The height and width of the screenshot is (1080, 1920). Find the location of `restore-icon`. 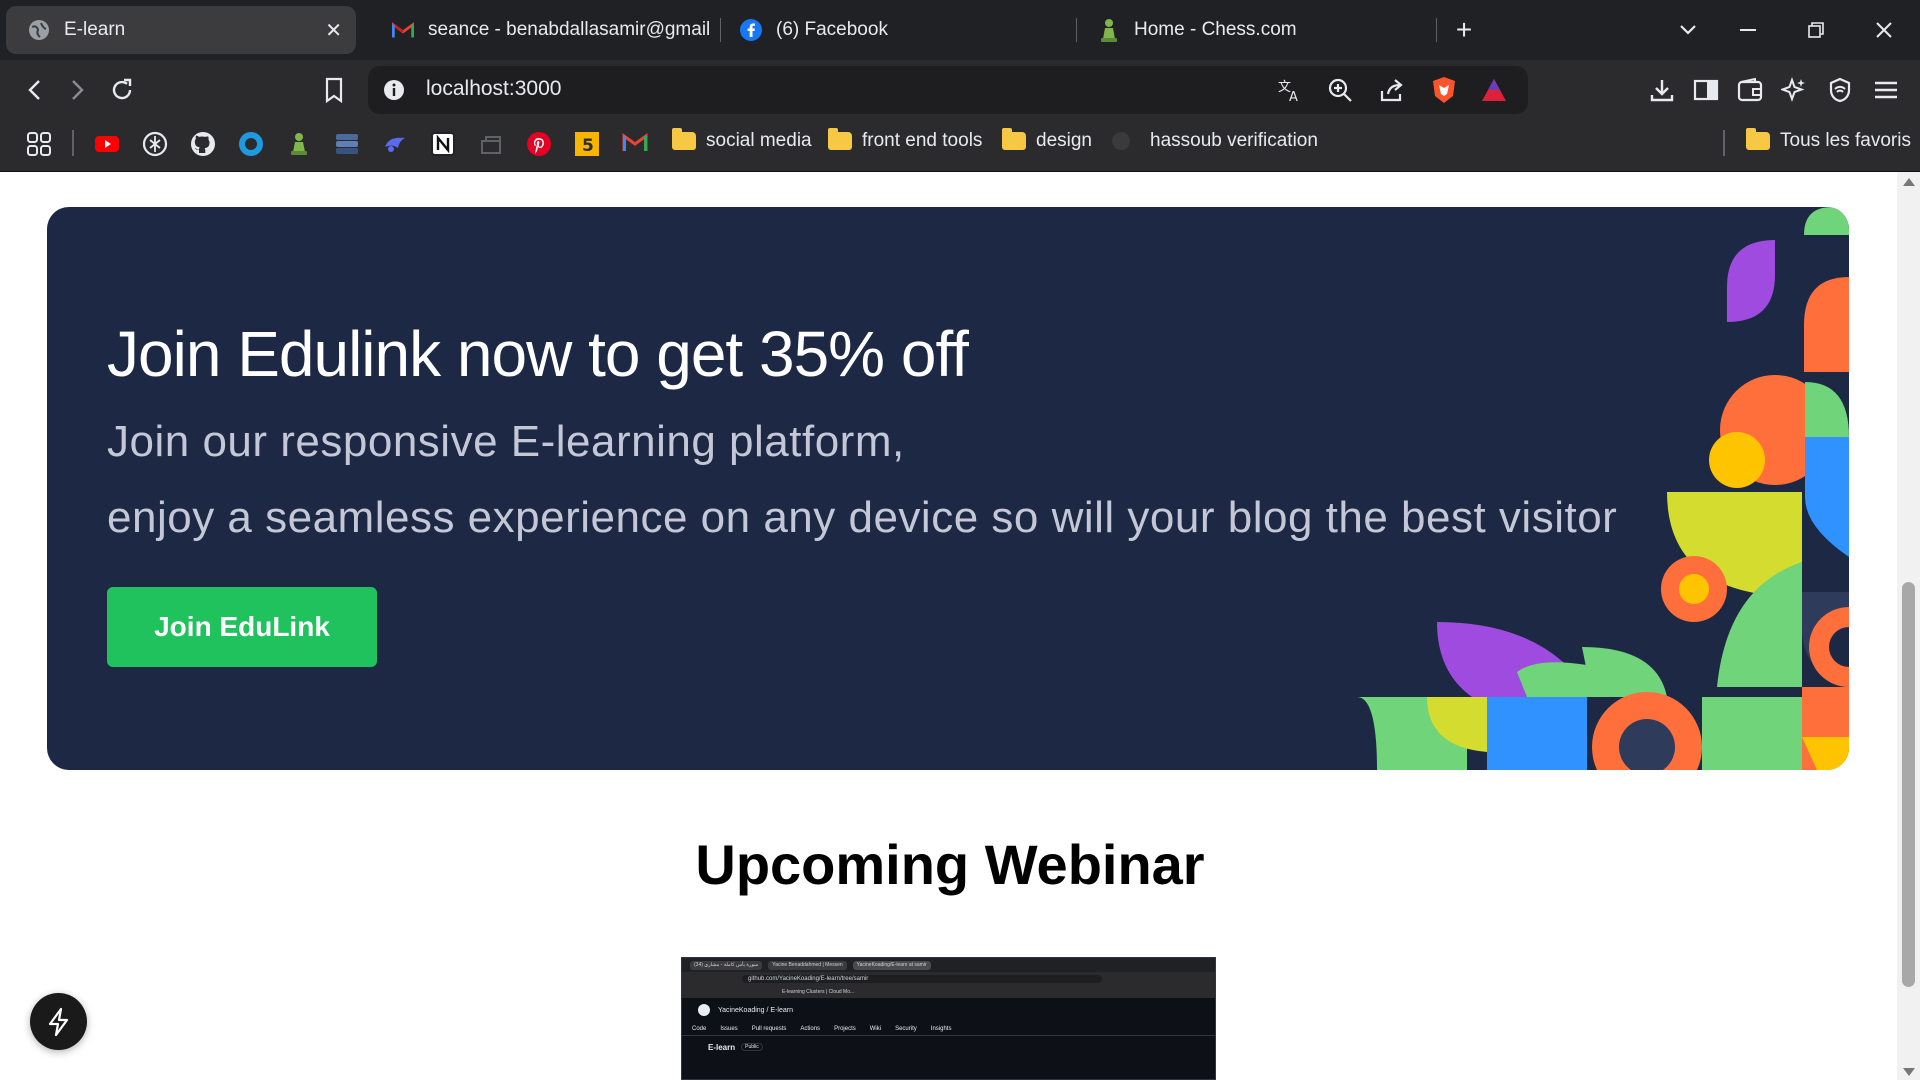

restore-icon is located at coordinates (1816, 30).